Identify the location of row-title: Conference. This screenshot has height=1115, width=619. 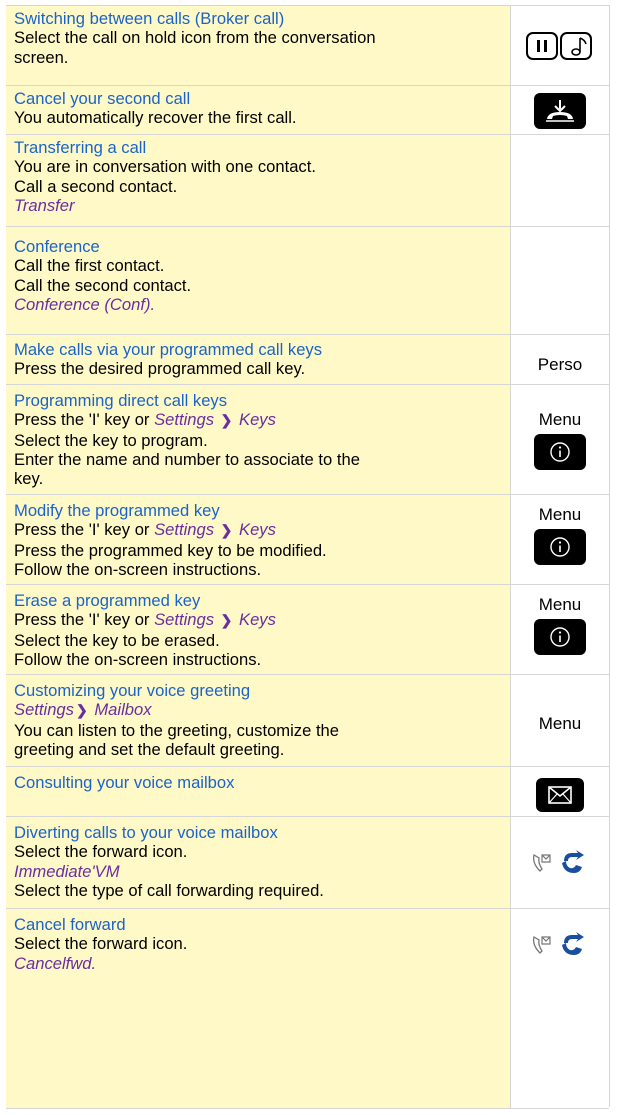
(57, 246).